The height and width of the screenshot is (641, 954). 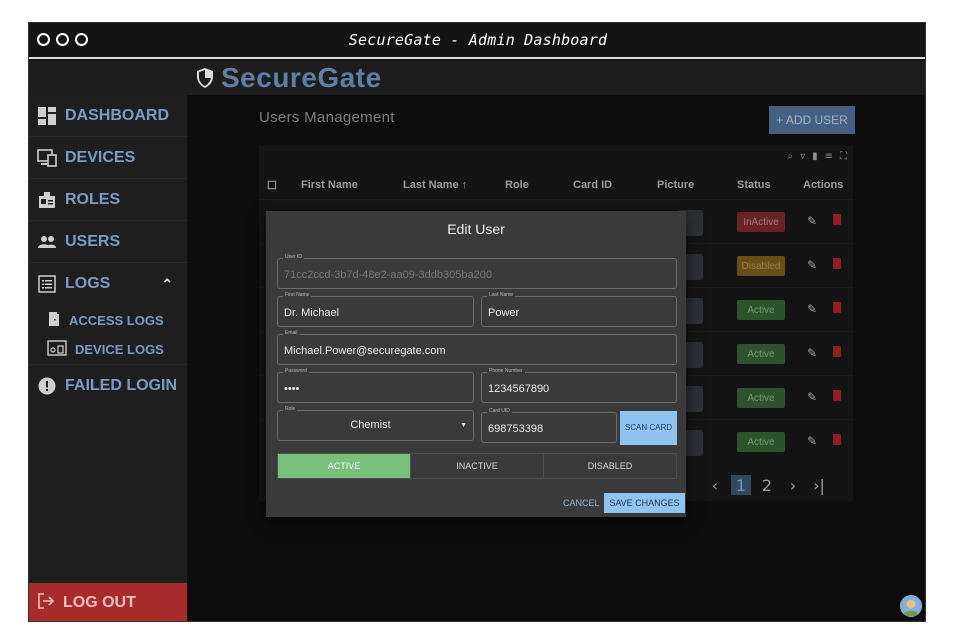 What do you see at coordinates (47, 200) in the screenshot?
I see `badge-icon` at bounding box center [47, 200].